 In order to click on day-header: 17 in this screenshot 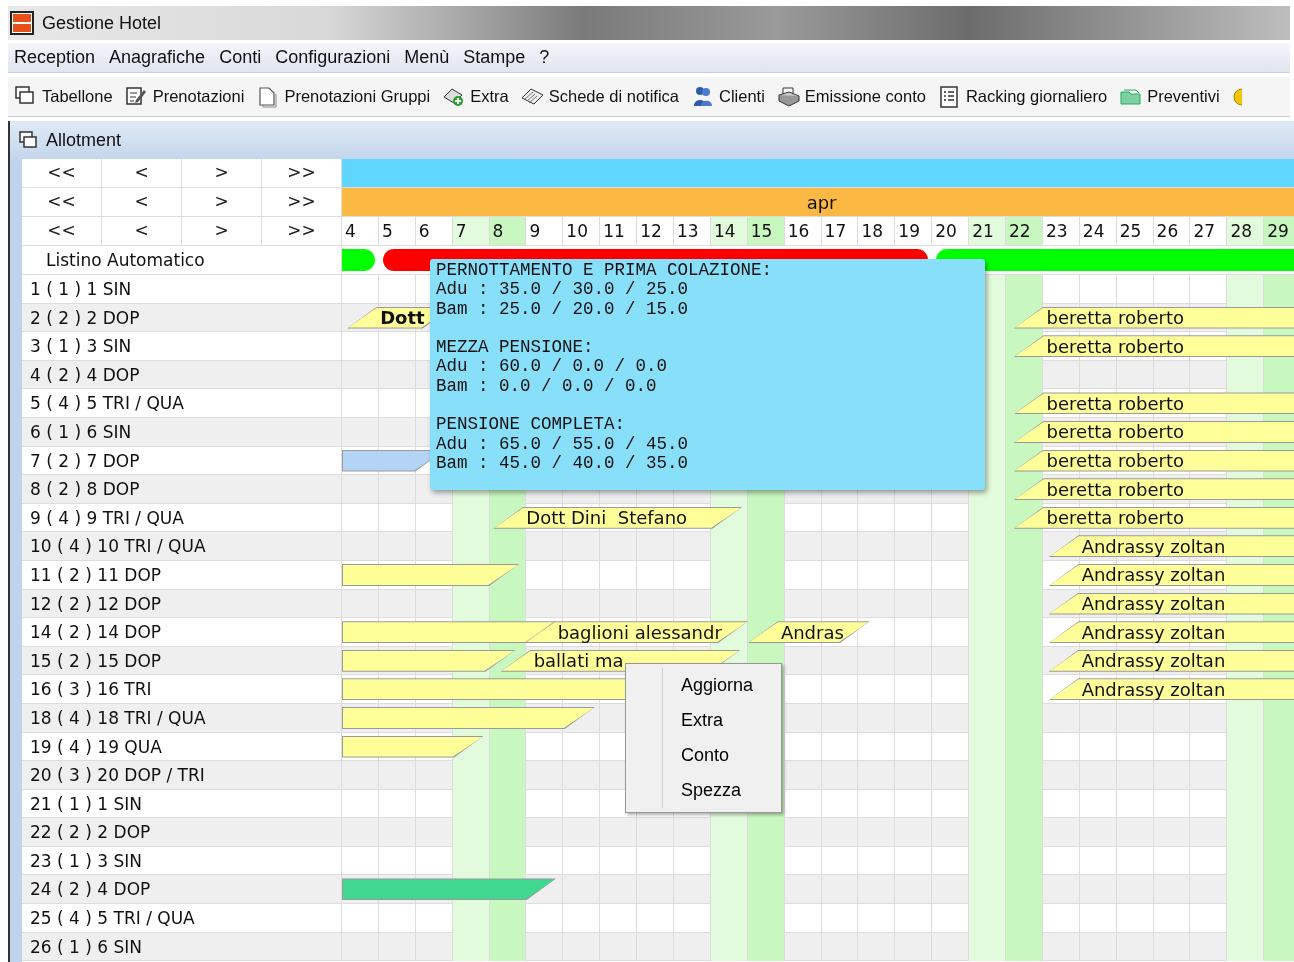, I will do `click(840, 231)`.